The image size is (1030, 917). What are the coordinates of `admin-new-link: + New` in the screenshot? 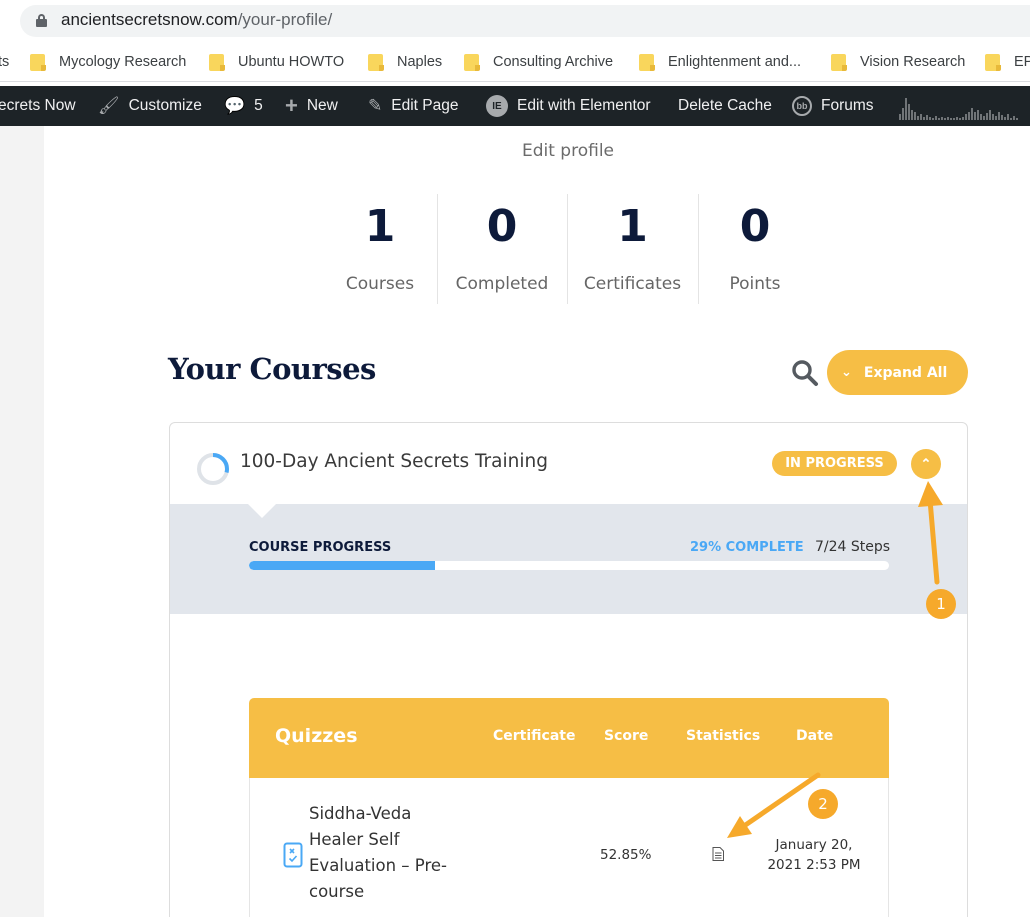 It's located at (311, 106).